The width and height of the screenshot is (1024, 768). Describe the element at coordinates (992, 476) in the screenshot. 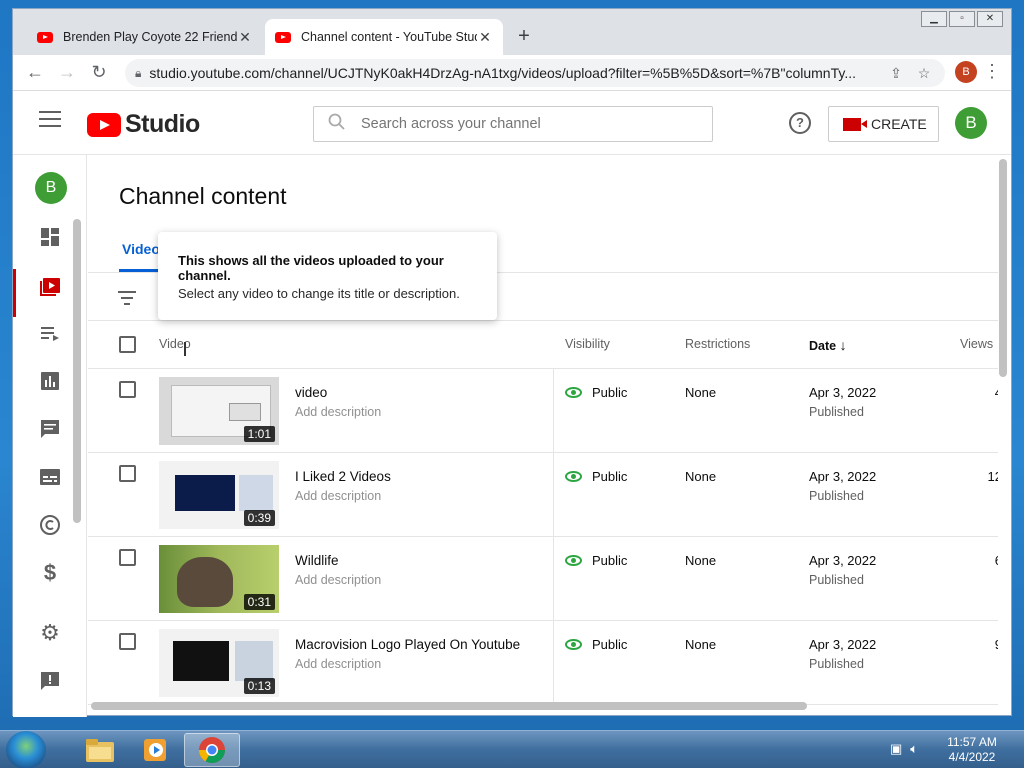

I see `views-value: 12` at that location.